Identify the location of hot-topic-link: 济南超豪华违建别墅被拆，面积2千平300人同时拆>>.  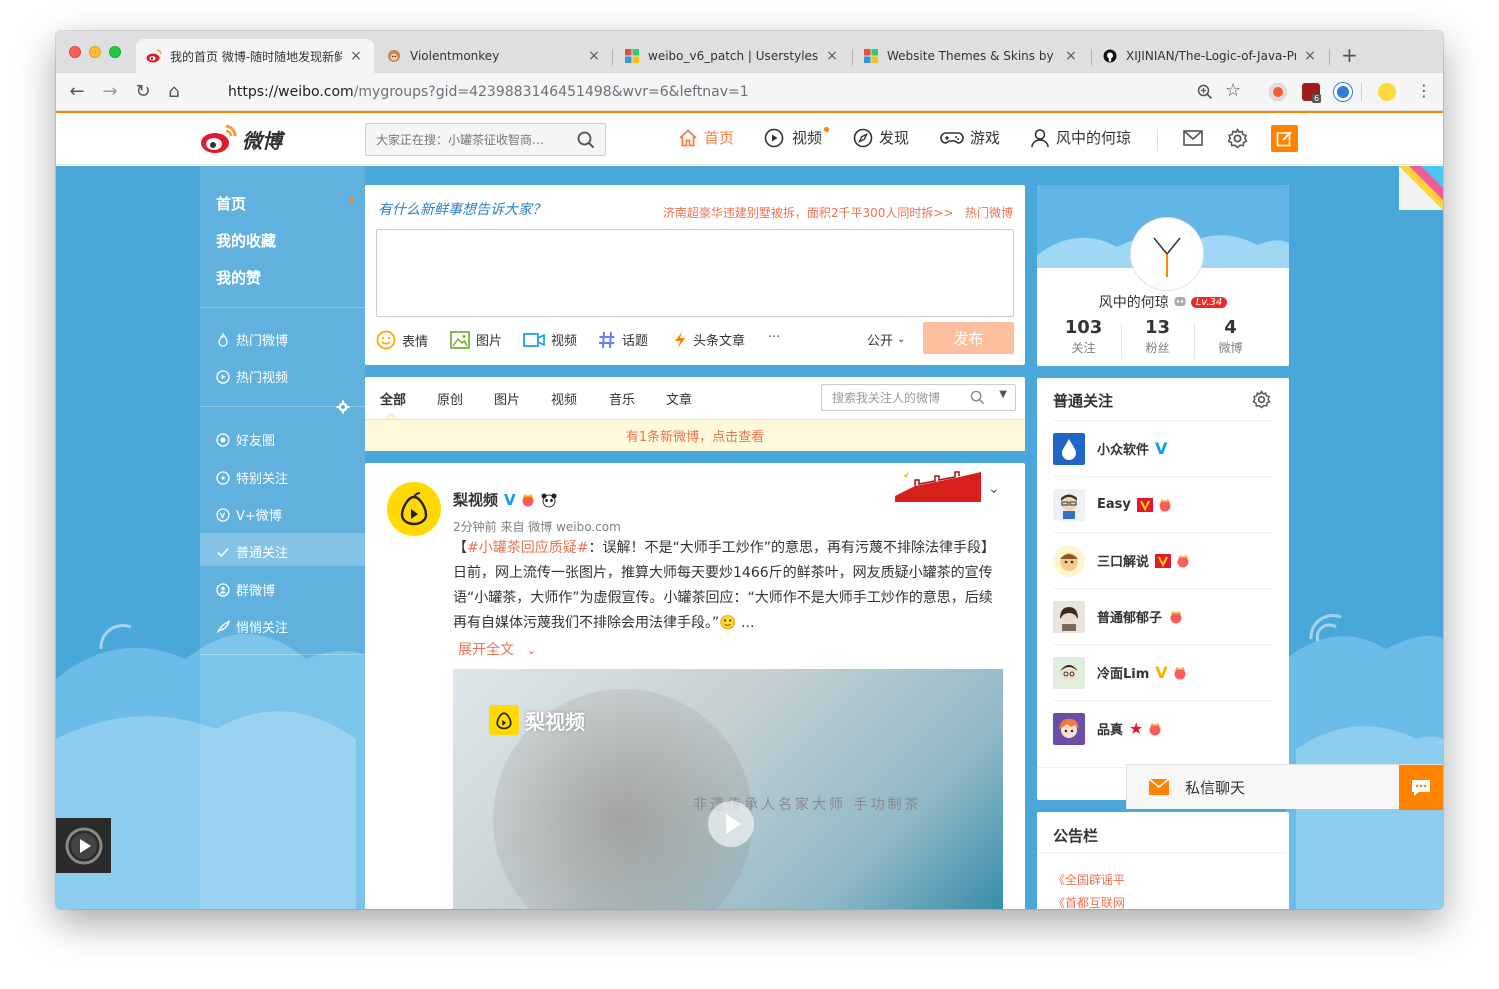
(808, 213).